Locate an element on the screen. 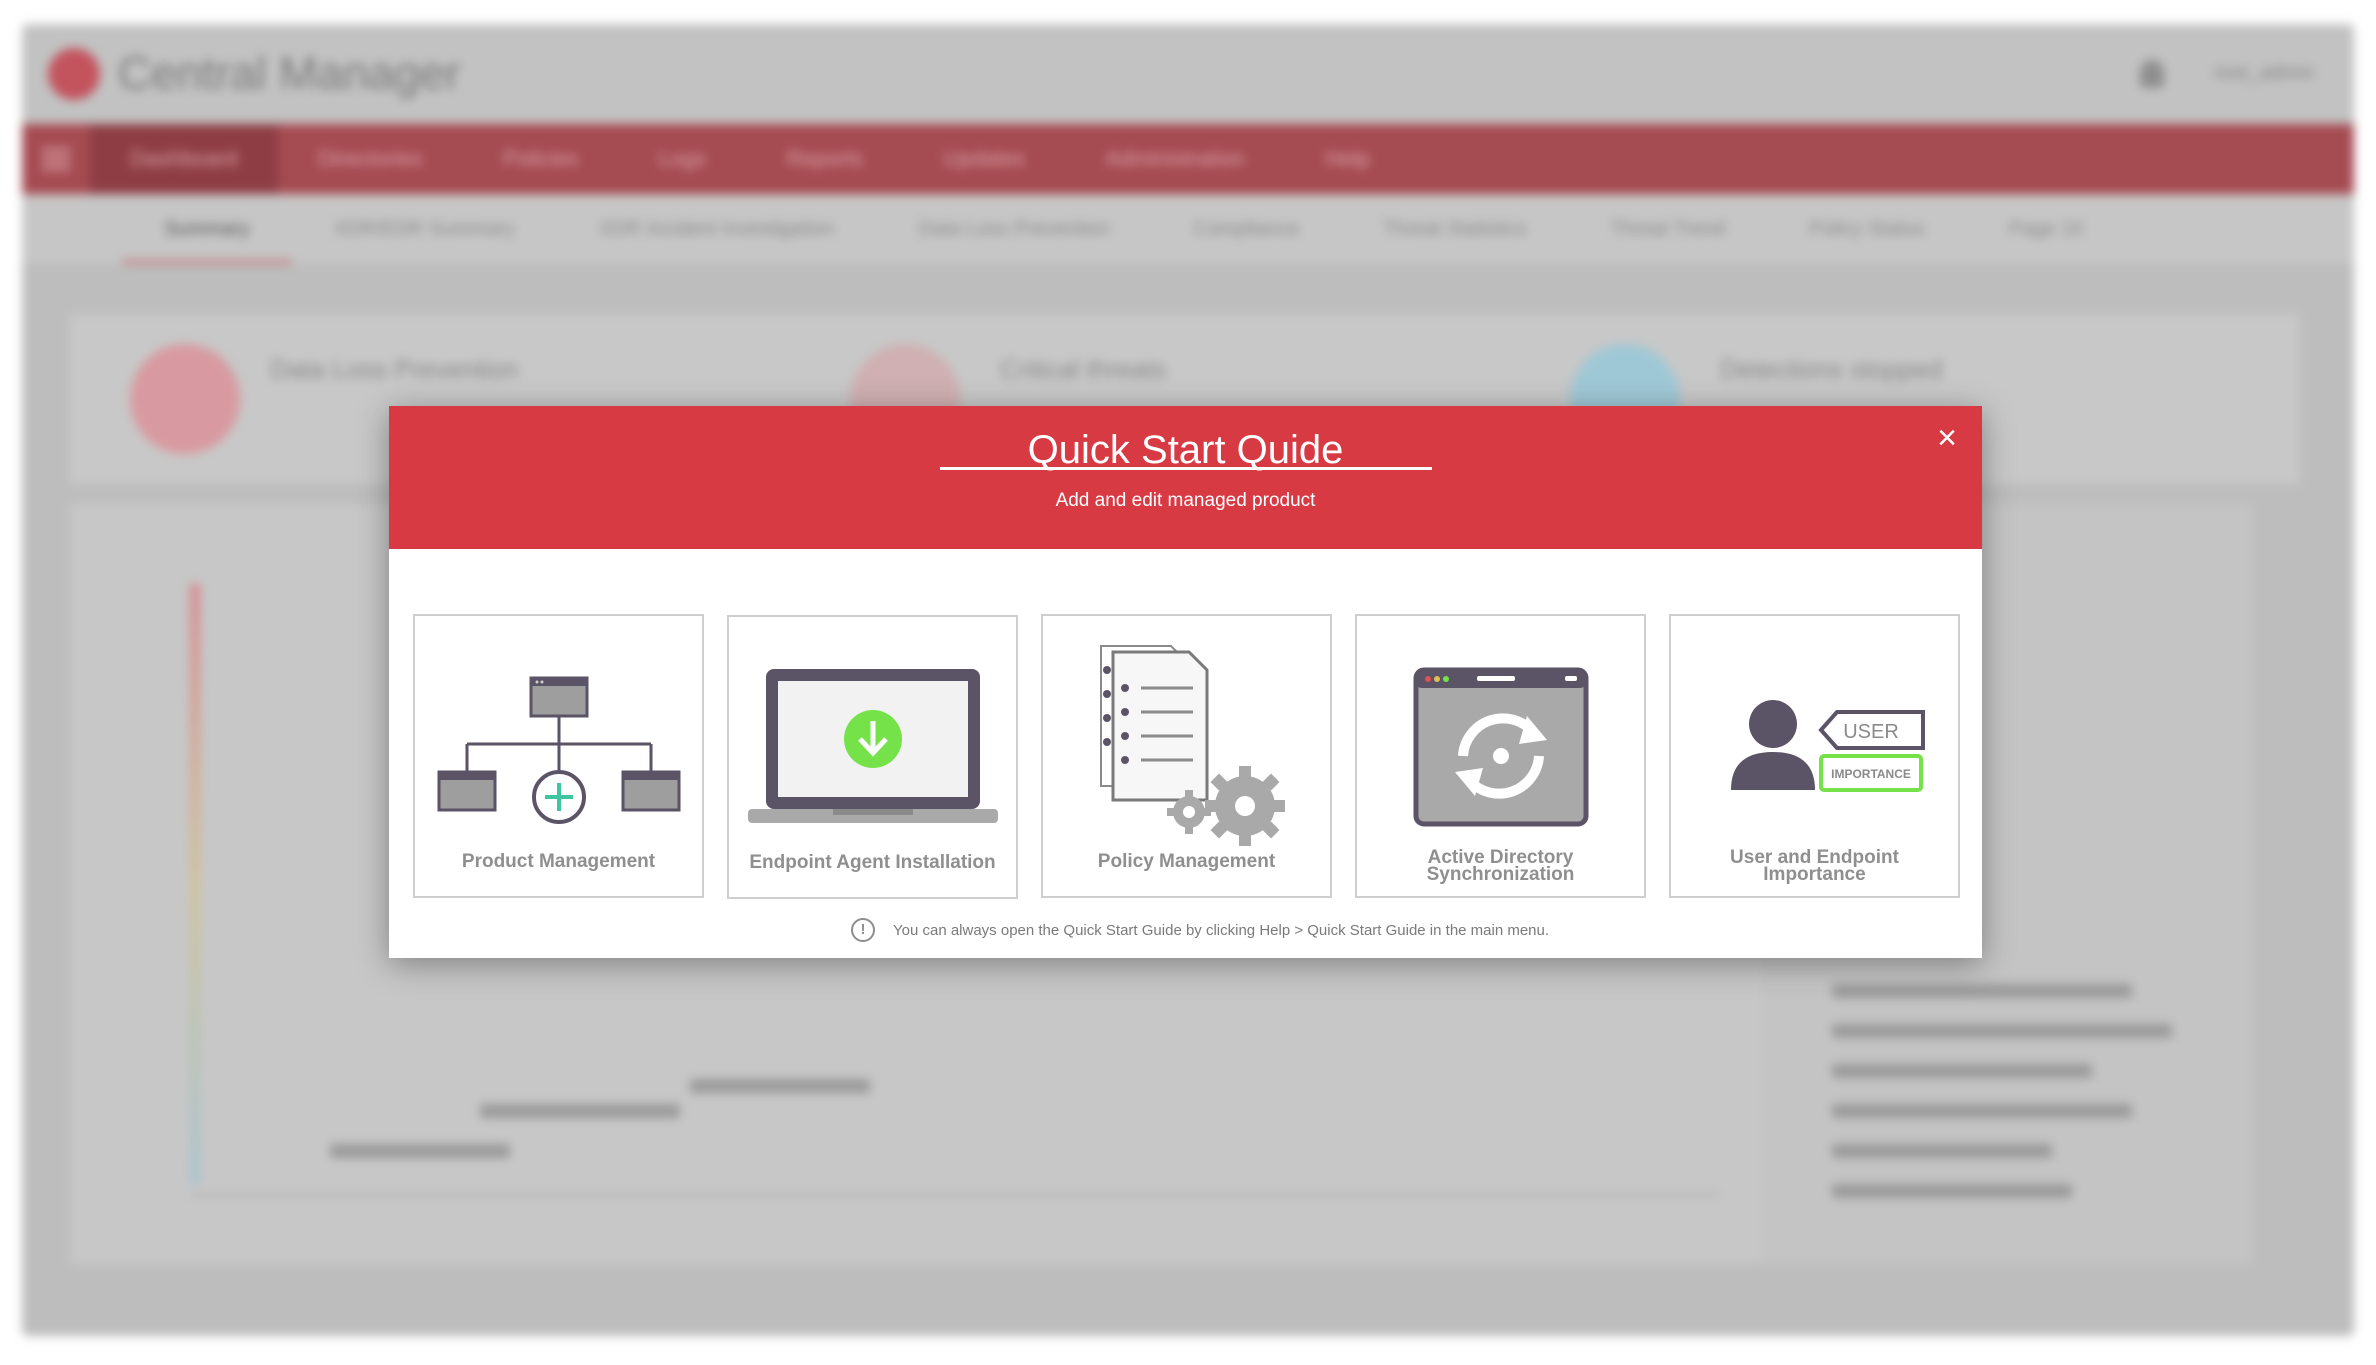 The image size is (2376, 1365). user-icon is located at coordinates (2152, 74).